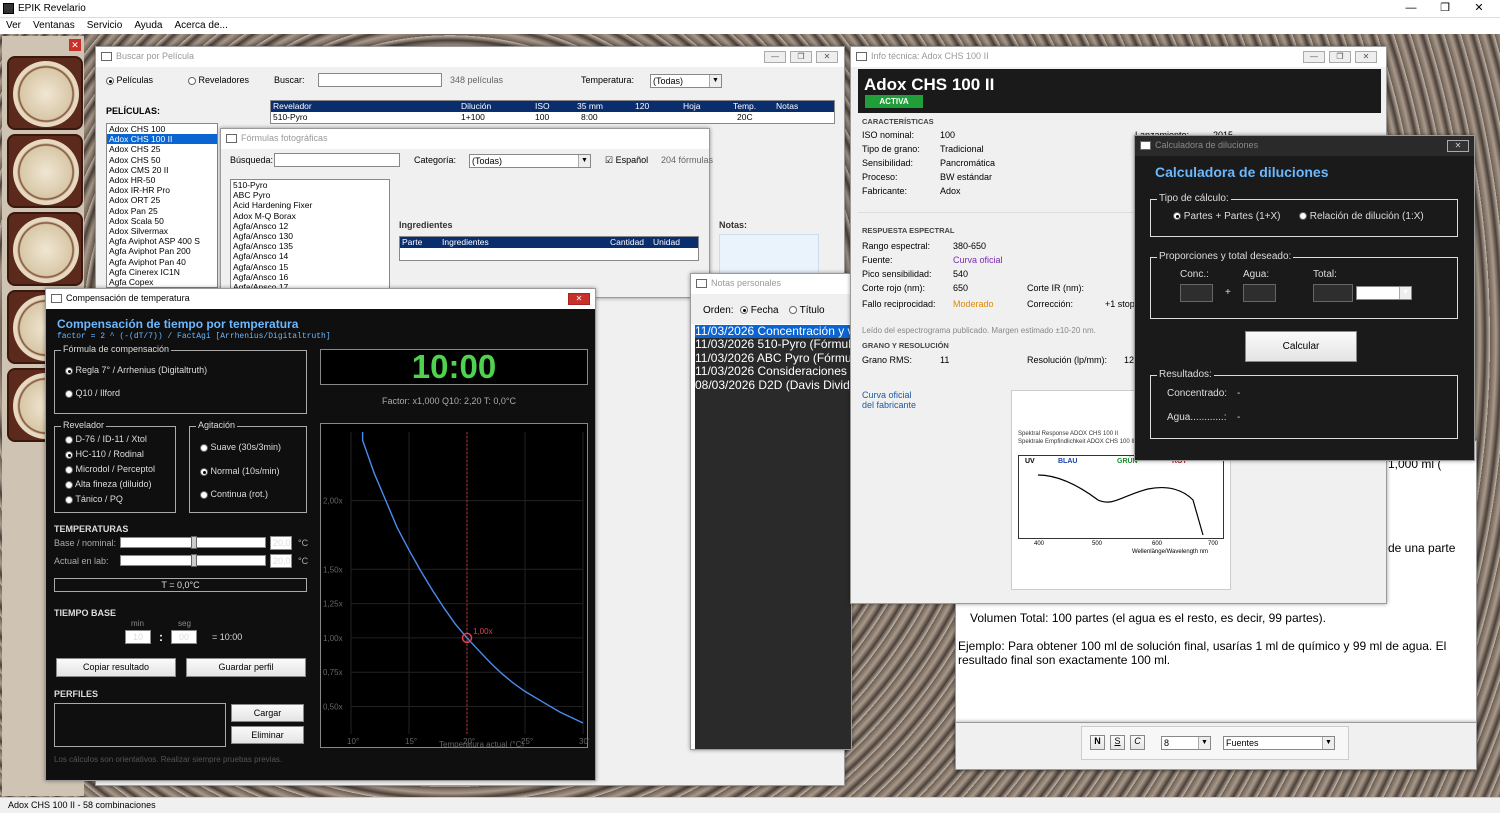 The width and height of the screenshot is (1500, 813). Describe the element at coordinates (1361, 216) in the screenshot. I see `relacion-radio: Relación de dilución (1:X)` at that location.